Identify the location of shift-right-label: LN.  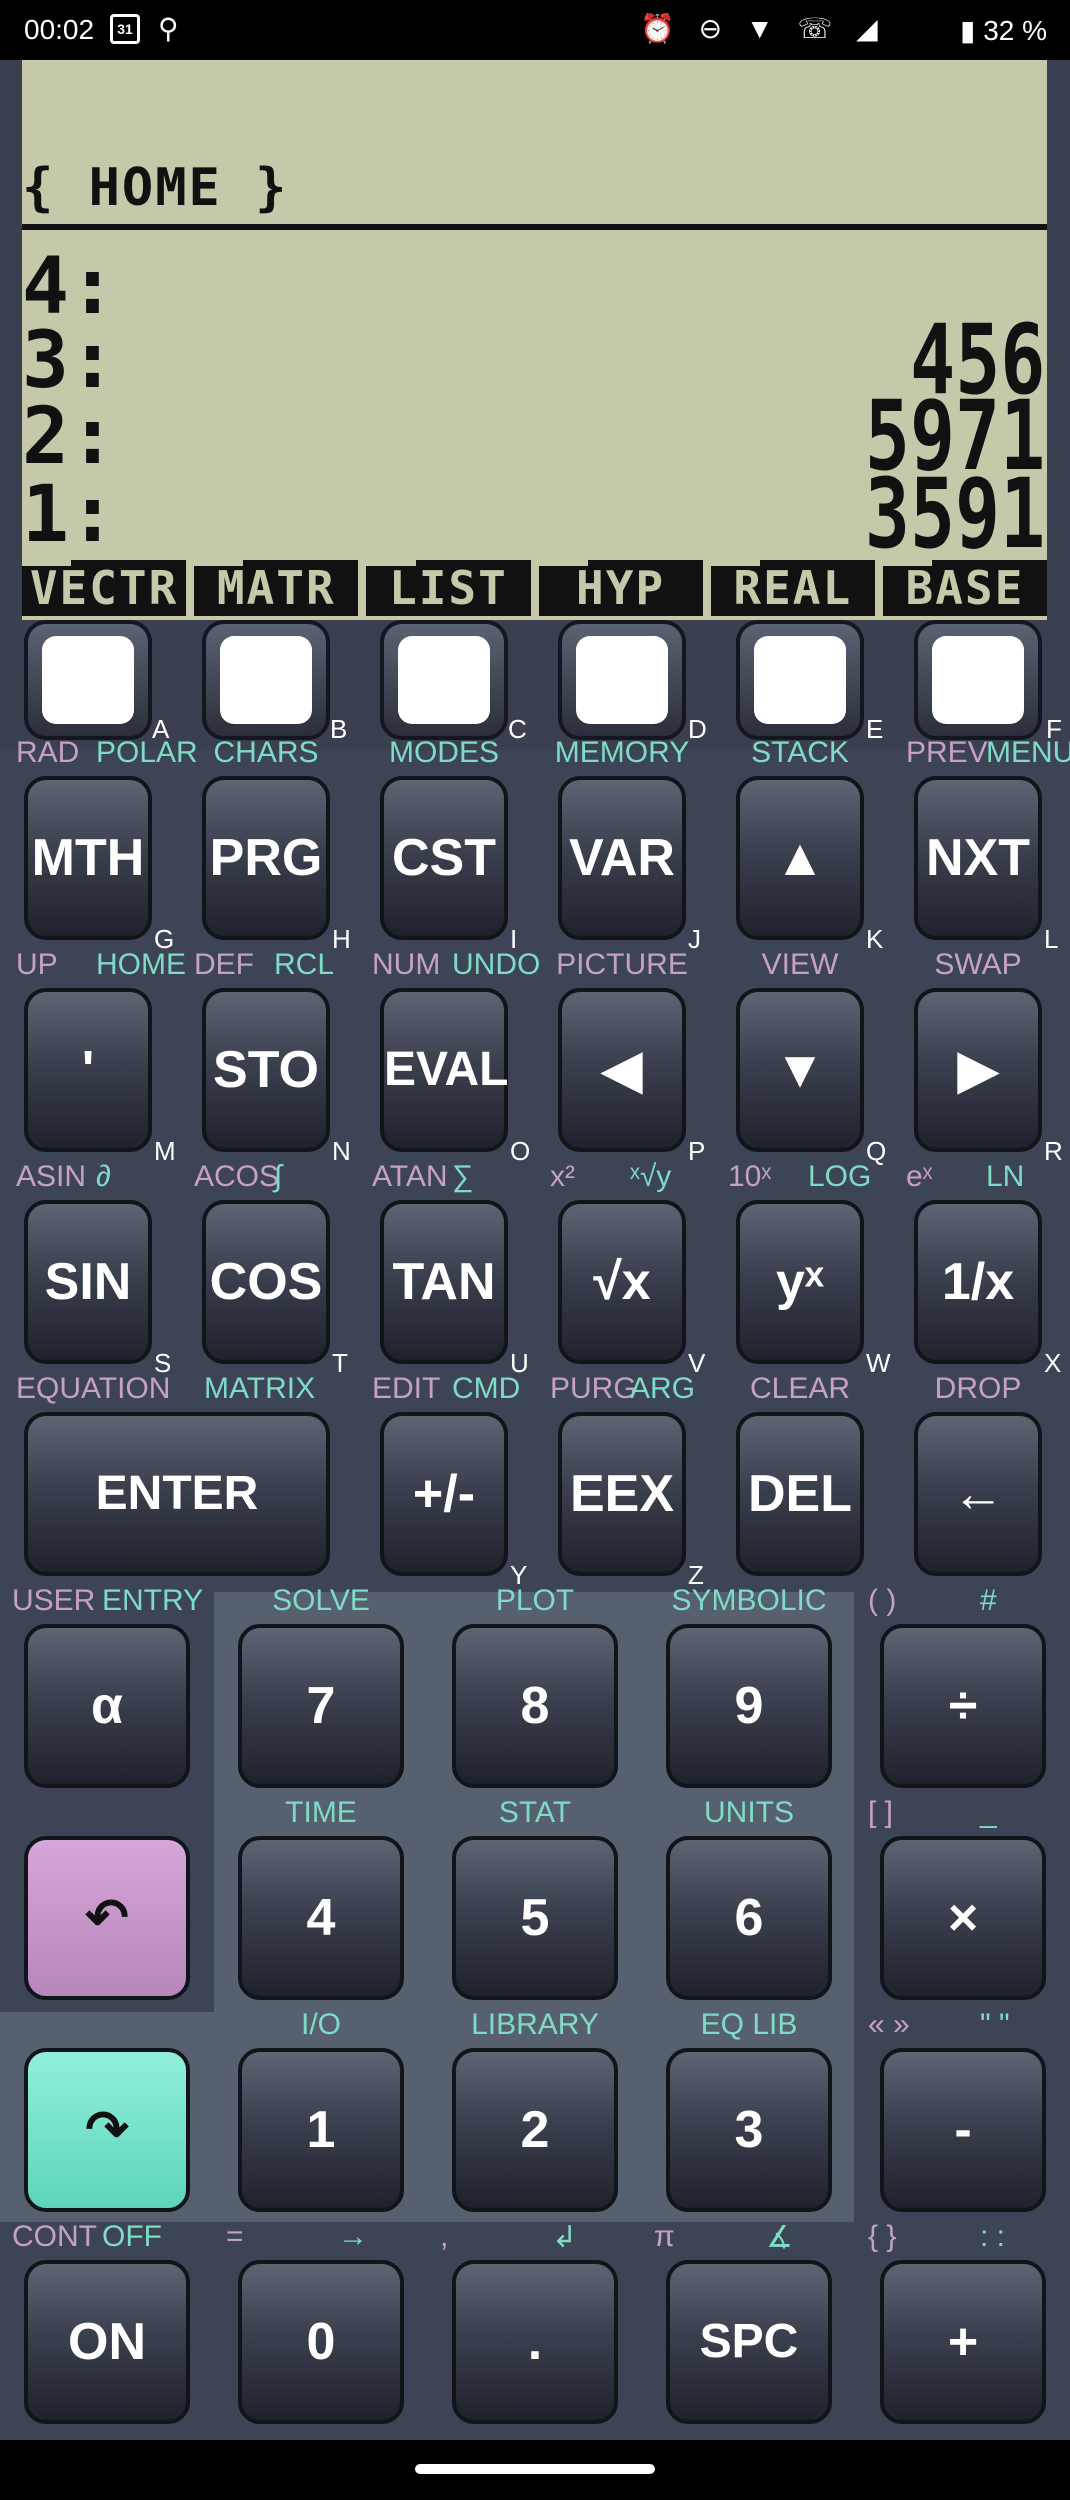
(1005, 1176).